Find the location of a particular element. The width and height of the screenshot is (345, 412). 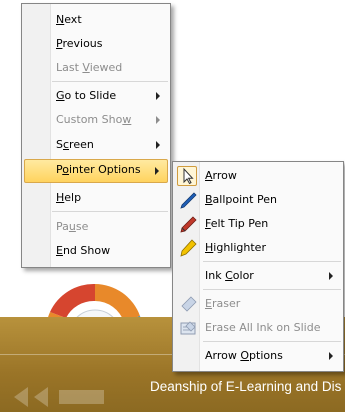

submenu-item-label: Erase All Ink on Slide is located at coordinates (263, 327).